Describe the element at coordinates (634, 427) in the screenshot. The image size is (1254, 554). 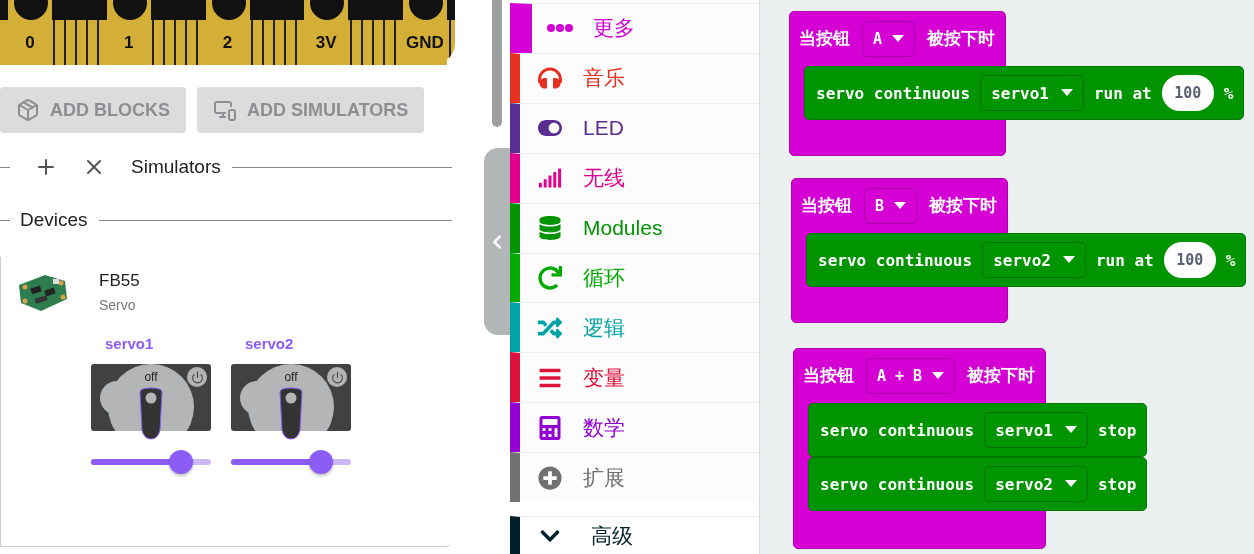
I see `category-item: 数学` at that location.